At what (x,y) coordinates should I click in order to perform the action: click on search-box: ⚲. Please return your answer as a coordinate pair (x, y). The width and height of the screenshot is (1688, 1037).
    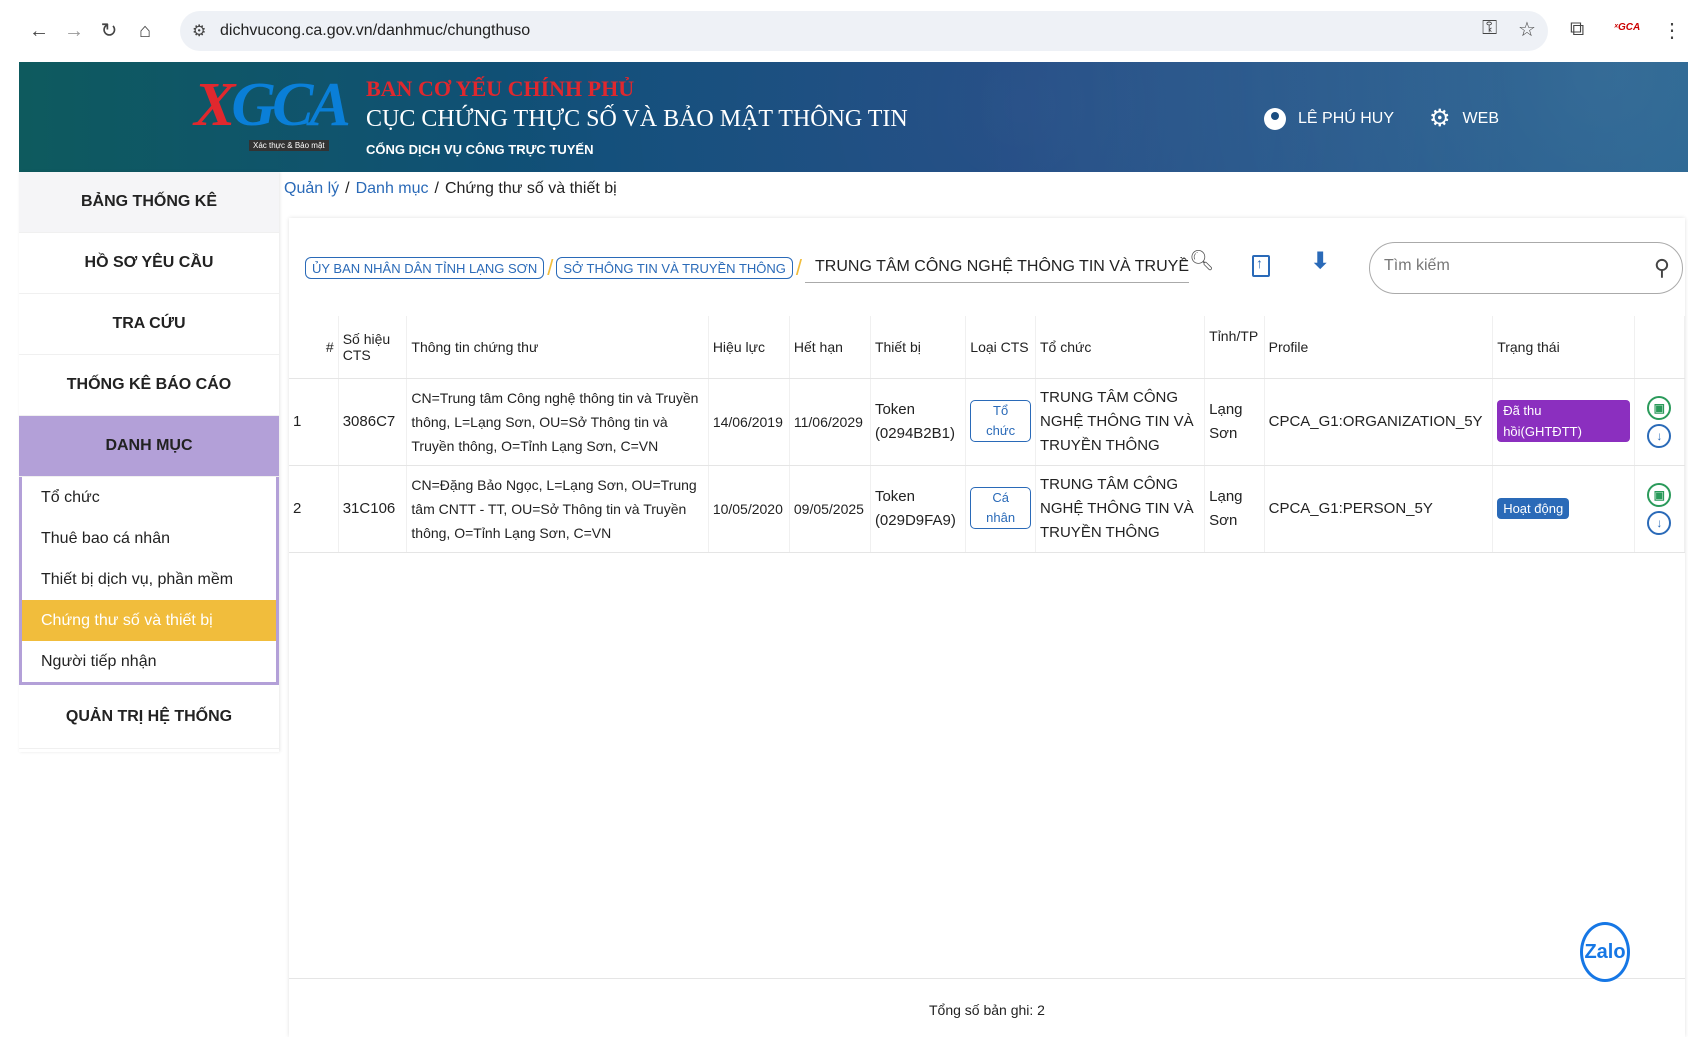
    Looking at the image, I should click on (1526, 268).